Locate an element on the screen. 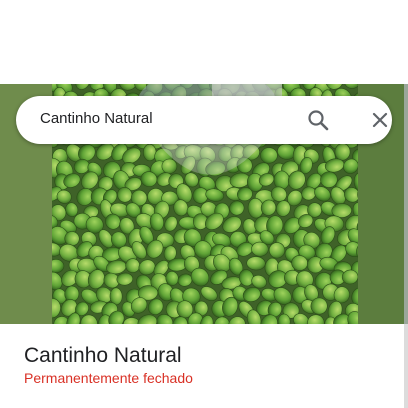  place-status: Permanentemente fechado is located at coordinates (108, 378).